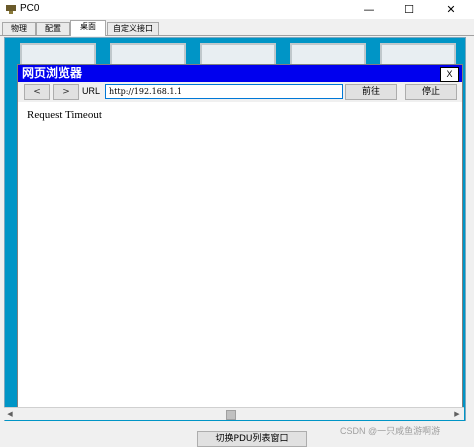 This screenshot has height=447, width=474. I want to click on page-message: Request Timeout, so click(64, 115).